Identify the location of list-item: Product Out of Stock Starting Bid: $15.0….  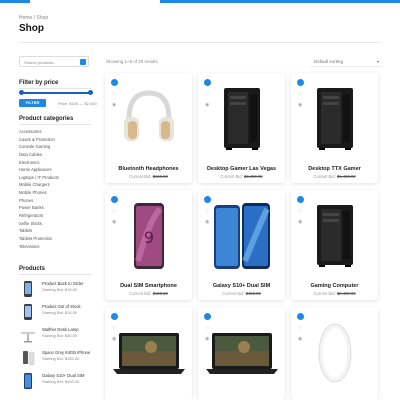
(59, 312).